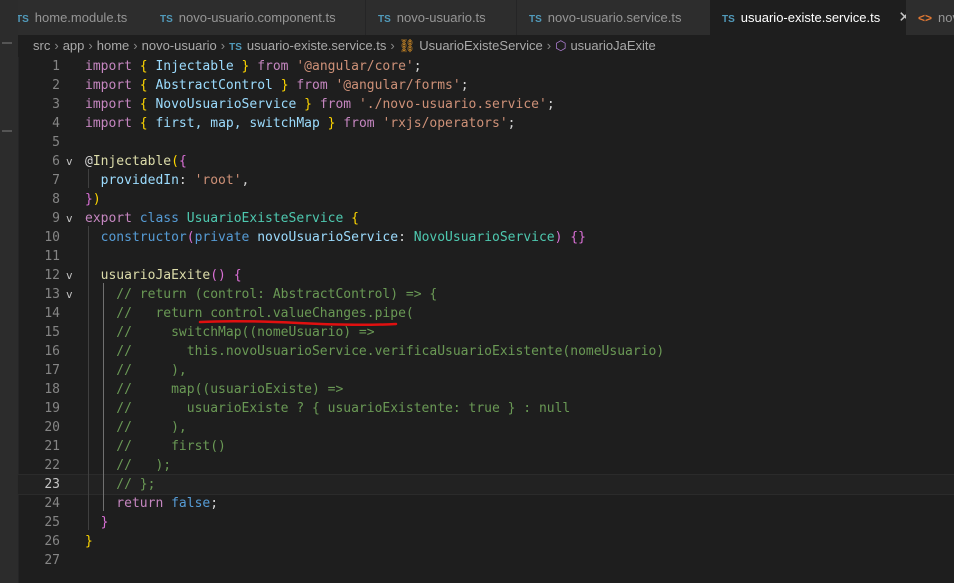 The image size is (954, 583). Describe the element at coordinates (257, 17) in the screenshot. I see `tab-novo-usuario-component: TS novo-usuario.component.ts` at that location.